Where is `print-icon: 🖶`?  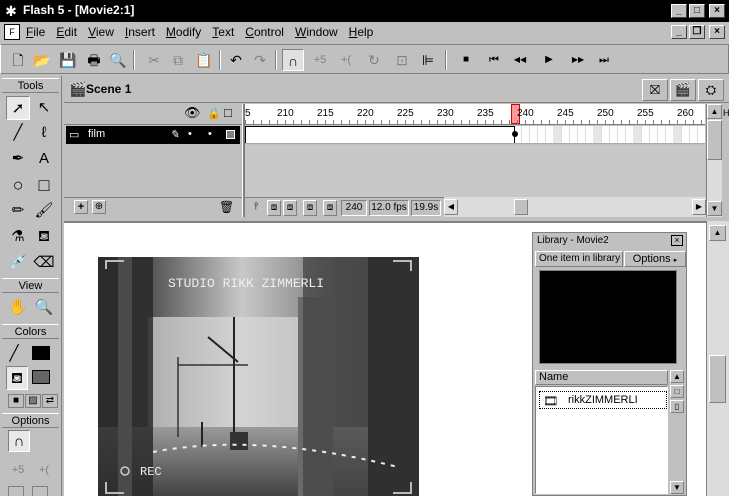
print-icon: 🖶 is located at coordinates (94, 60).